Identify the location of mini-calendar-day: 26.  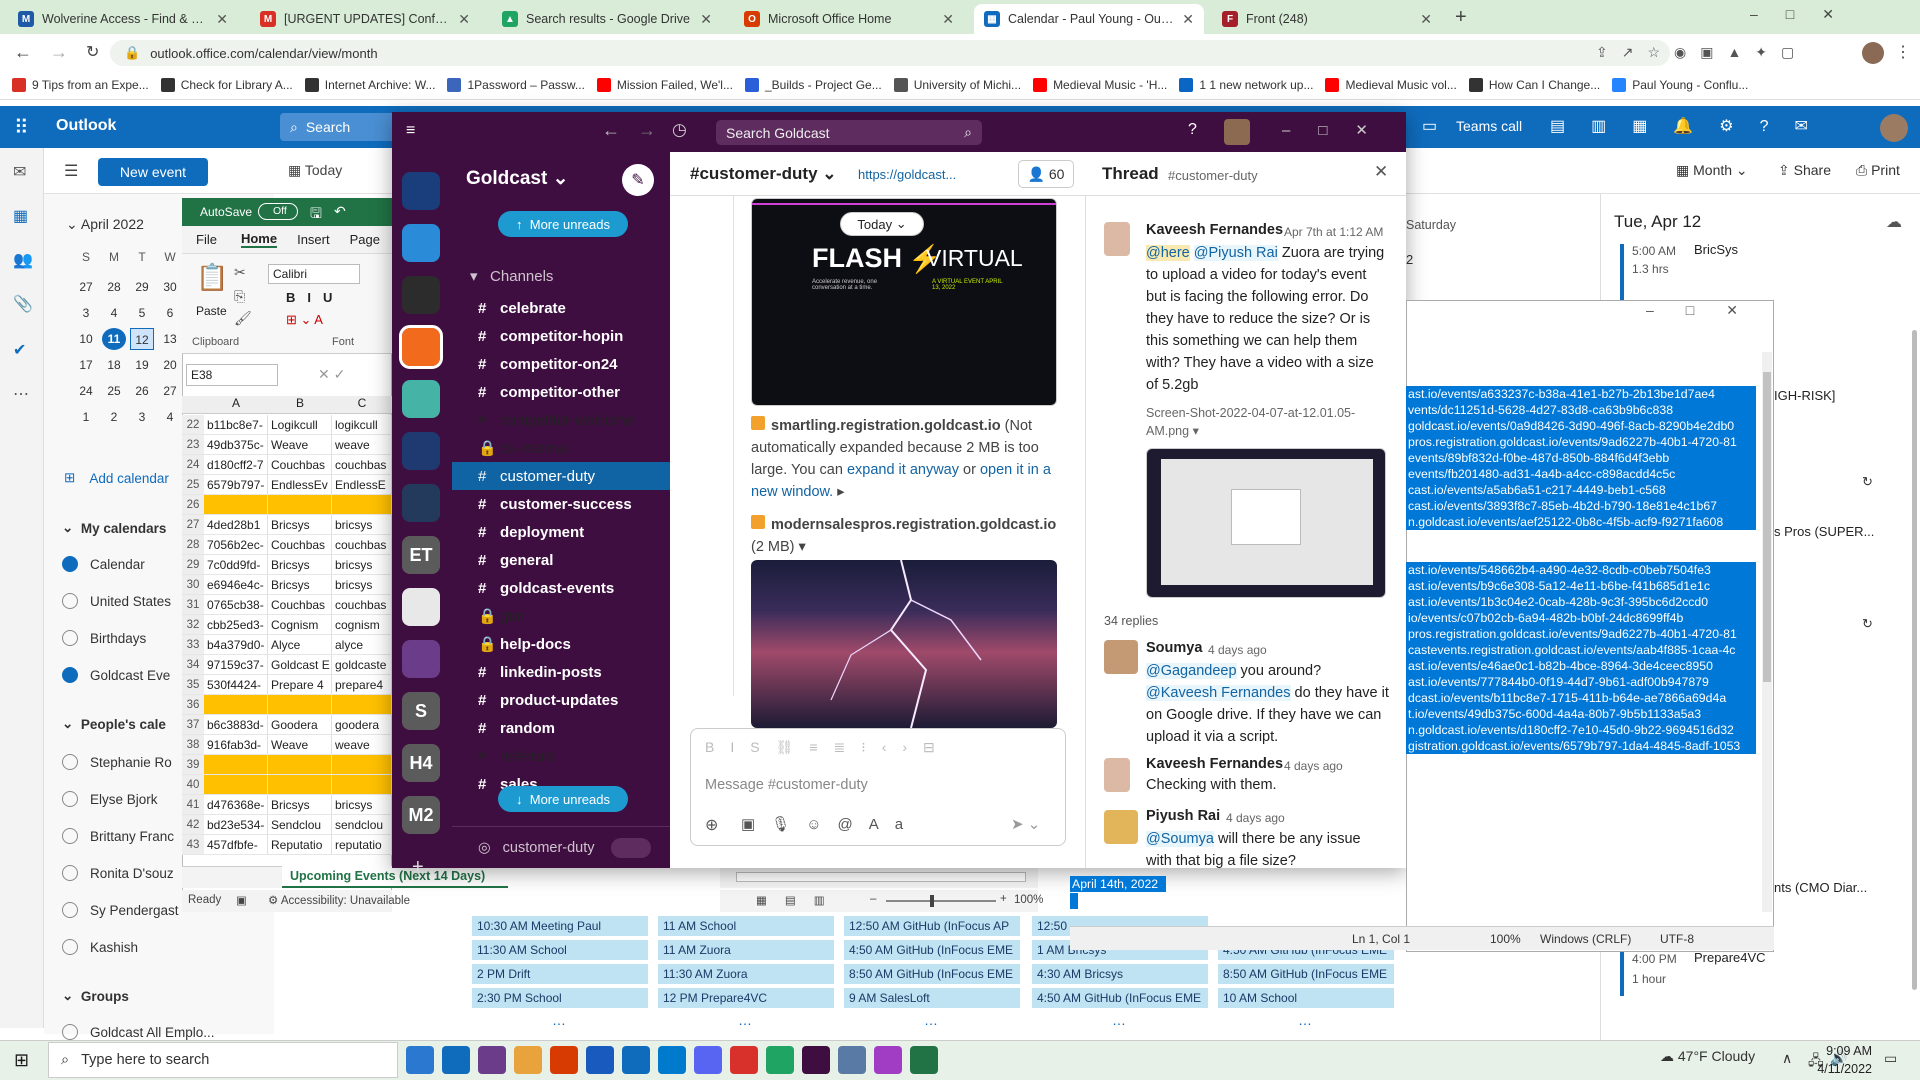
(142, 391).